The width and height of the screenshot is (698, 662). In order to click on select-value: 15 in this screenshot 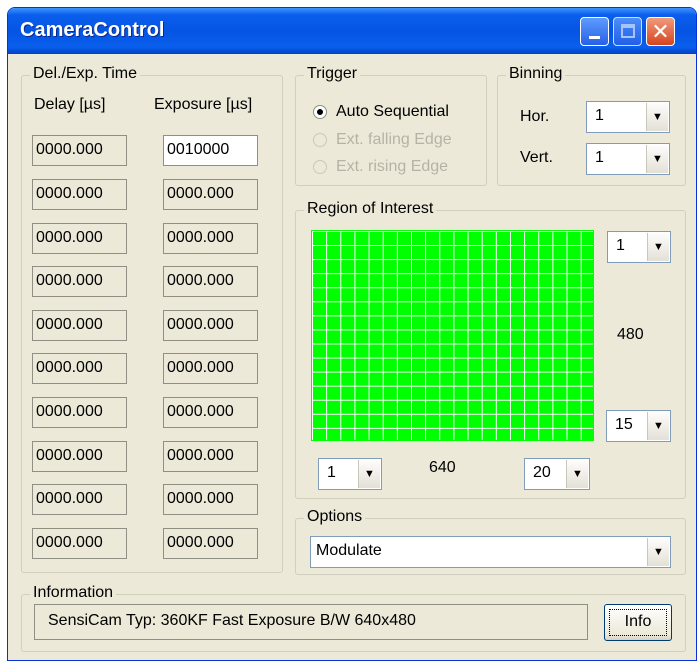, I will do `click(624, 424)`.